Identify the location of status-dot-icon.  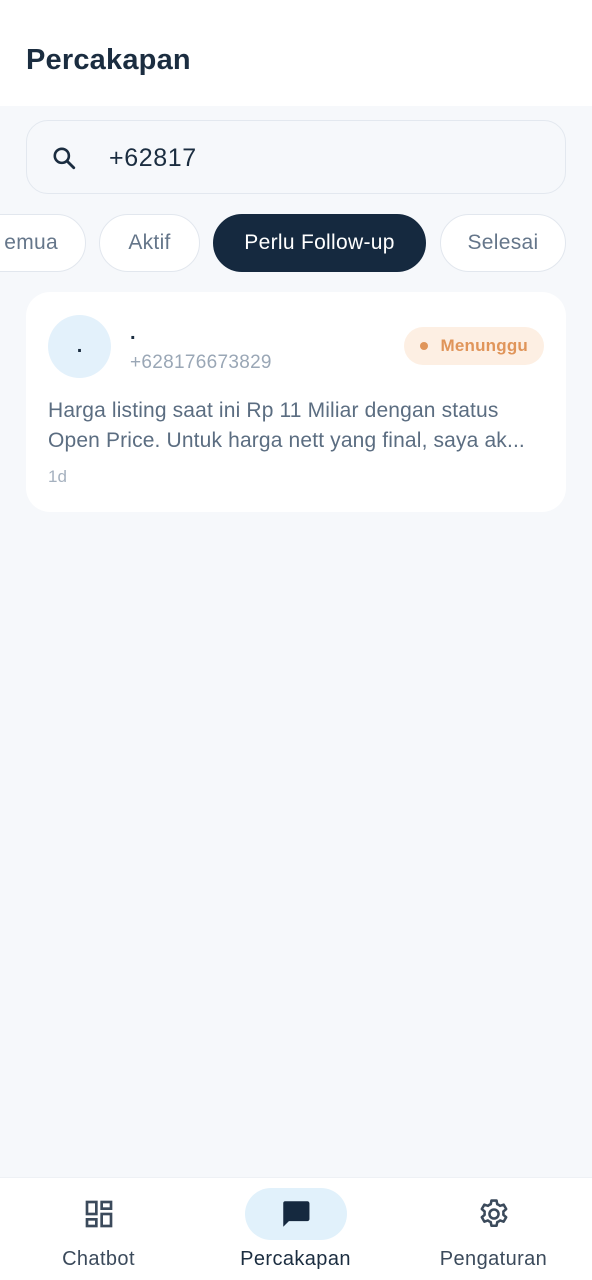
(424, 346).